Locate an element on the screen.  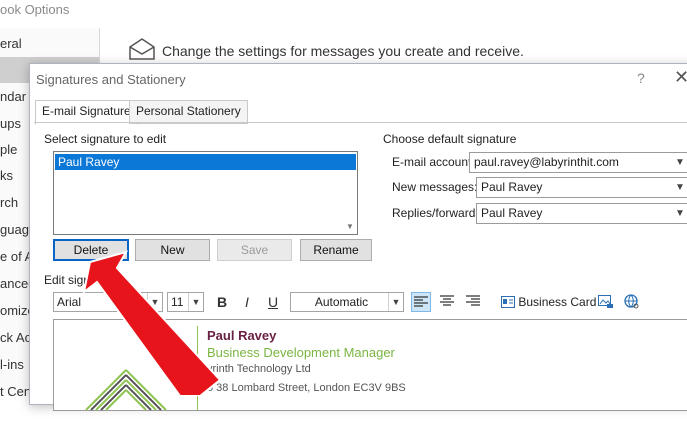
select-signature-label: Select signature to edit is located at coordinates (105, 139).